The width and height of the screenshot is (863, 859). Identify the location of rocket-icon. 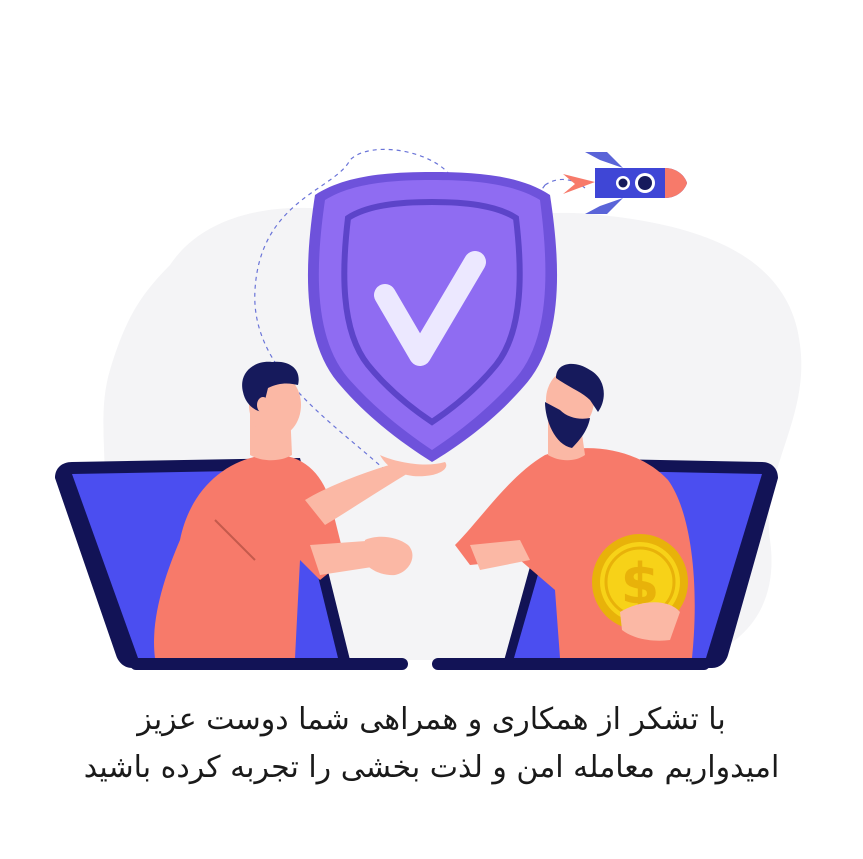
(625, 183).